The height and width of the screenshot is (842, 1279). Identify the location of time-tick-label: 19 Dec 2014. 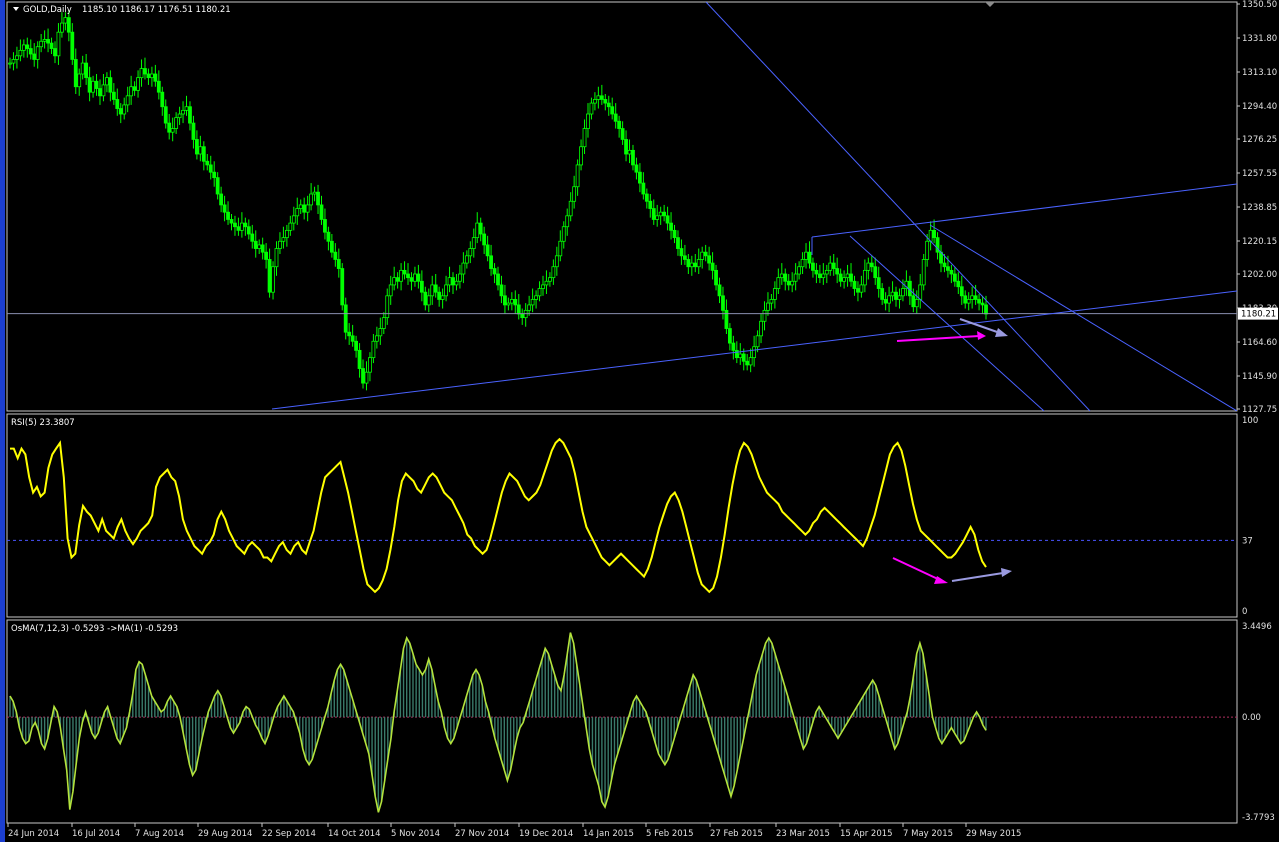
(546, 834).